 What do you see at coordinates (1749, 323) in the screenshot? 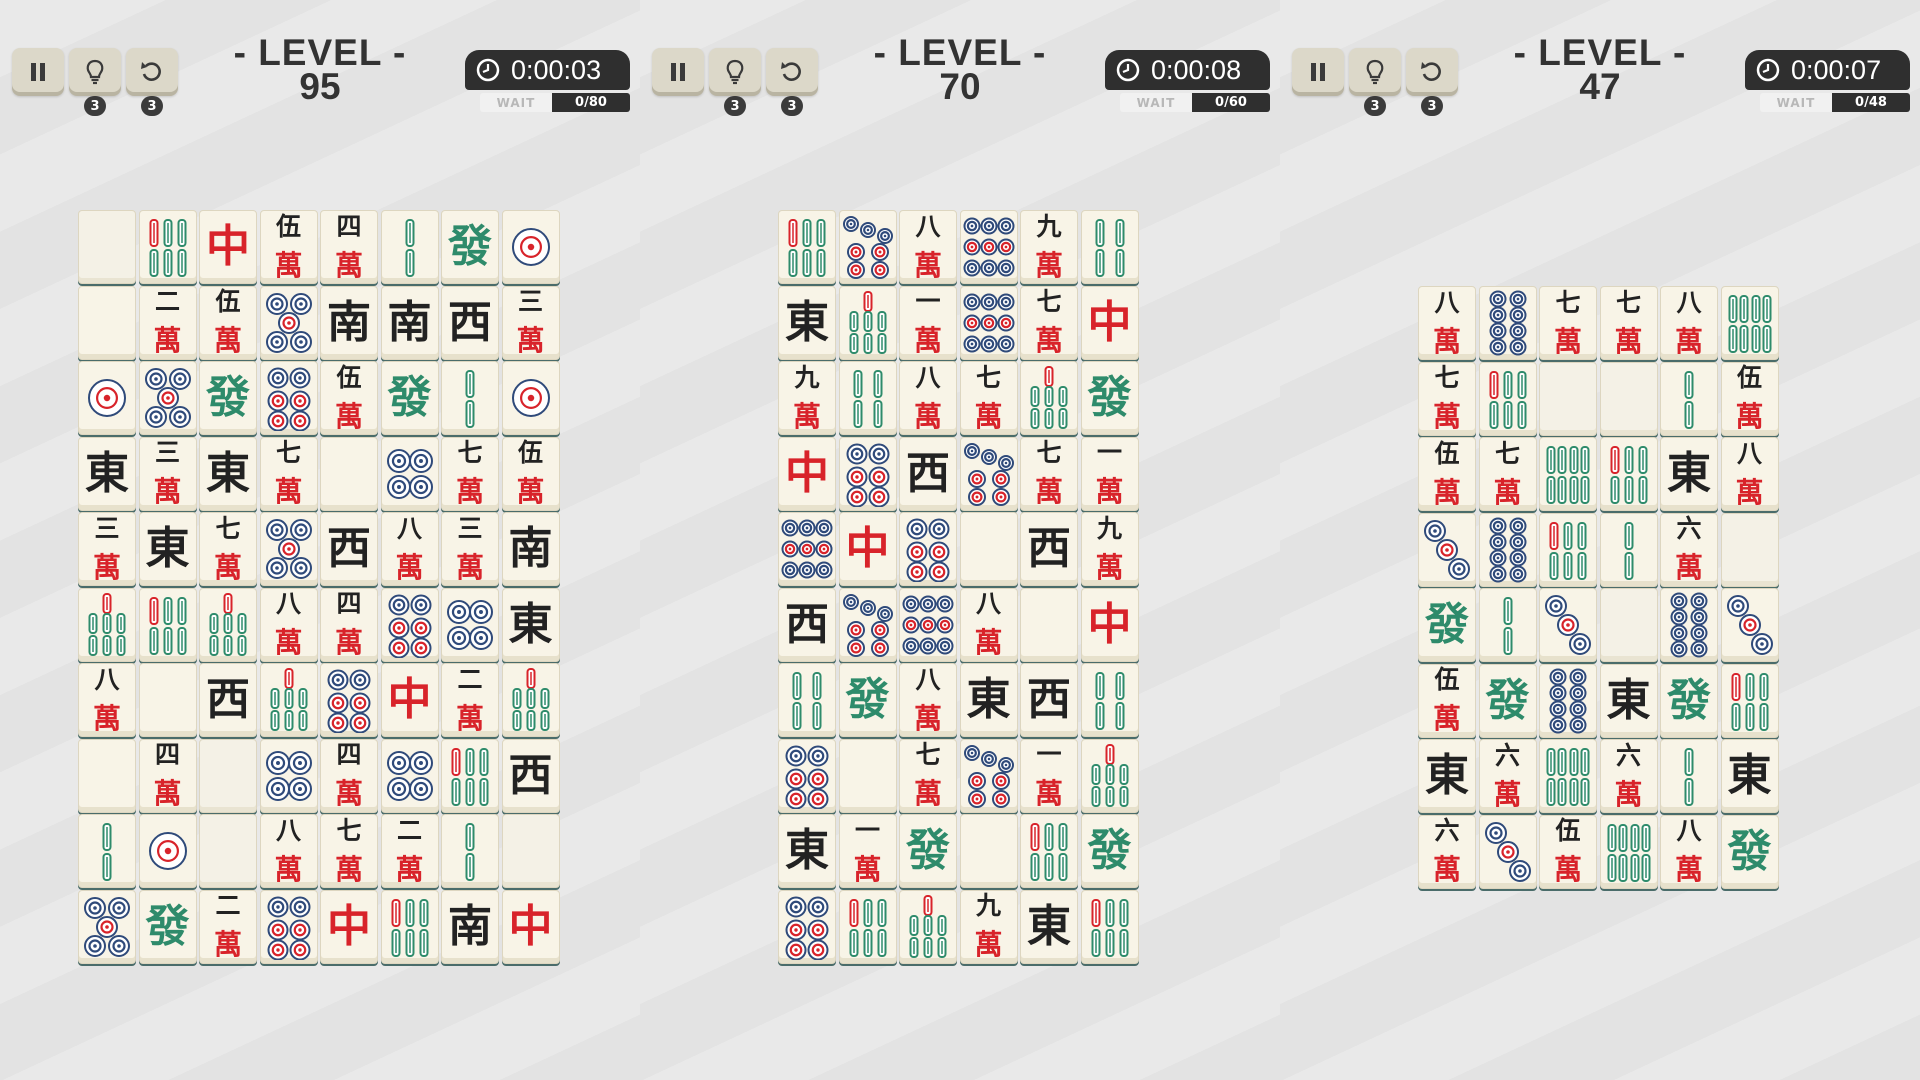
I see `bamboo-8-tile` at bounding box center [1749, 323].